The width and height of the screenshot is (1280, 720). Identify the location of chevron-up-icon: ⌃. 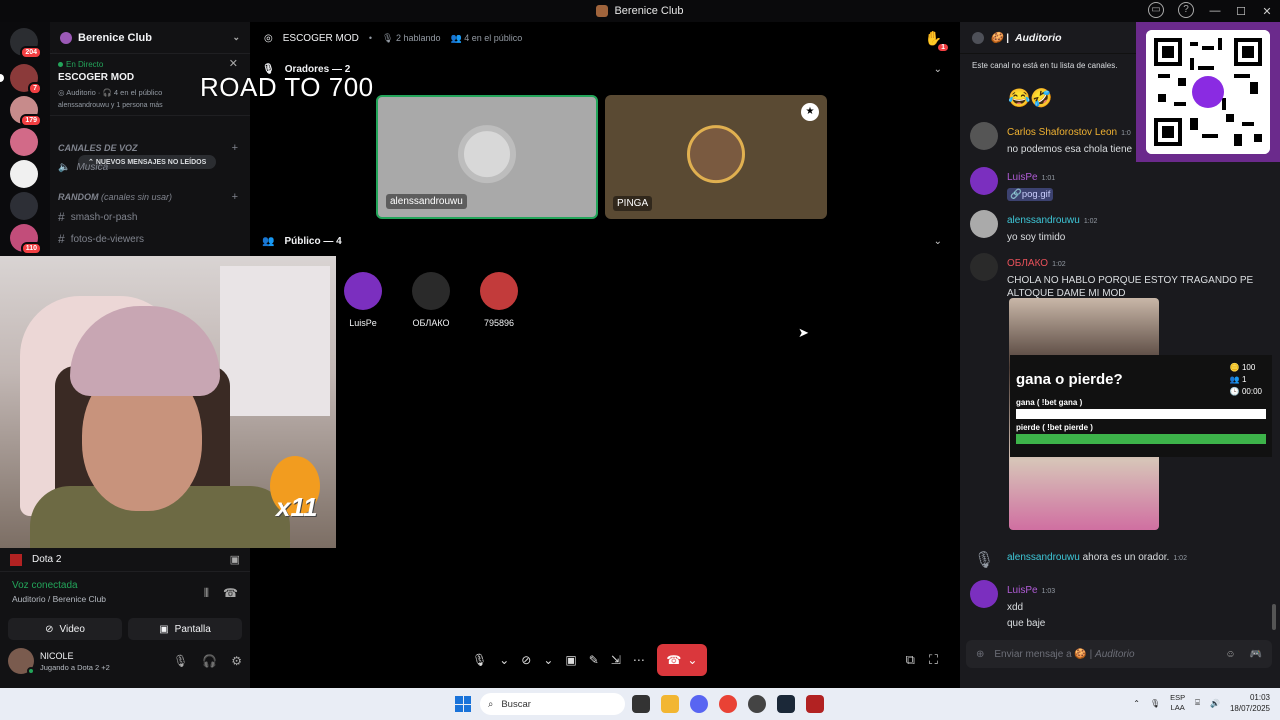
(1136, 703).